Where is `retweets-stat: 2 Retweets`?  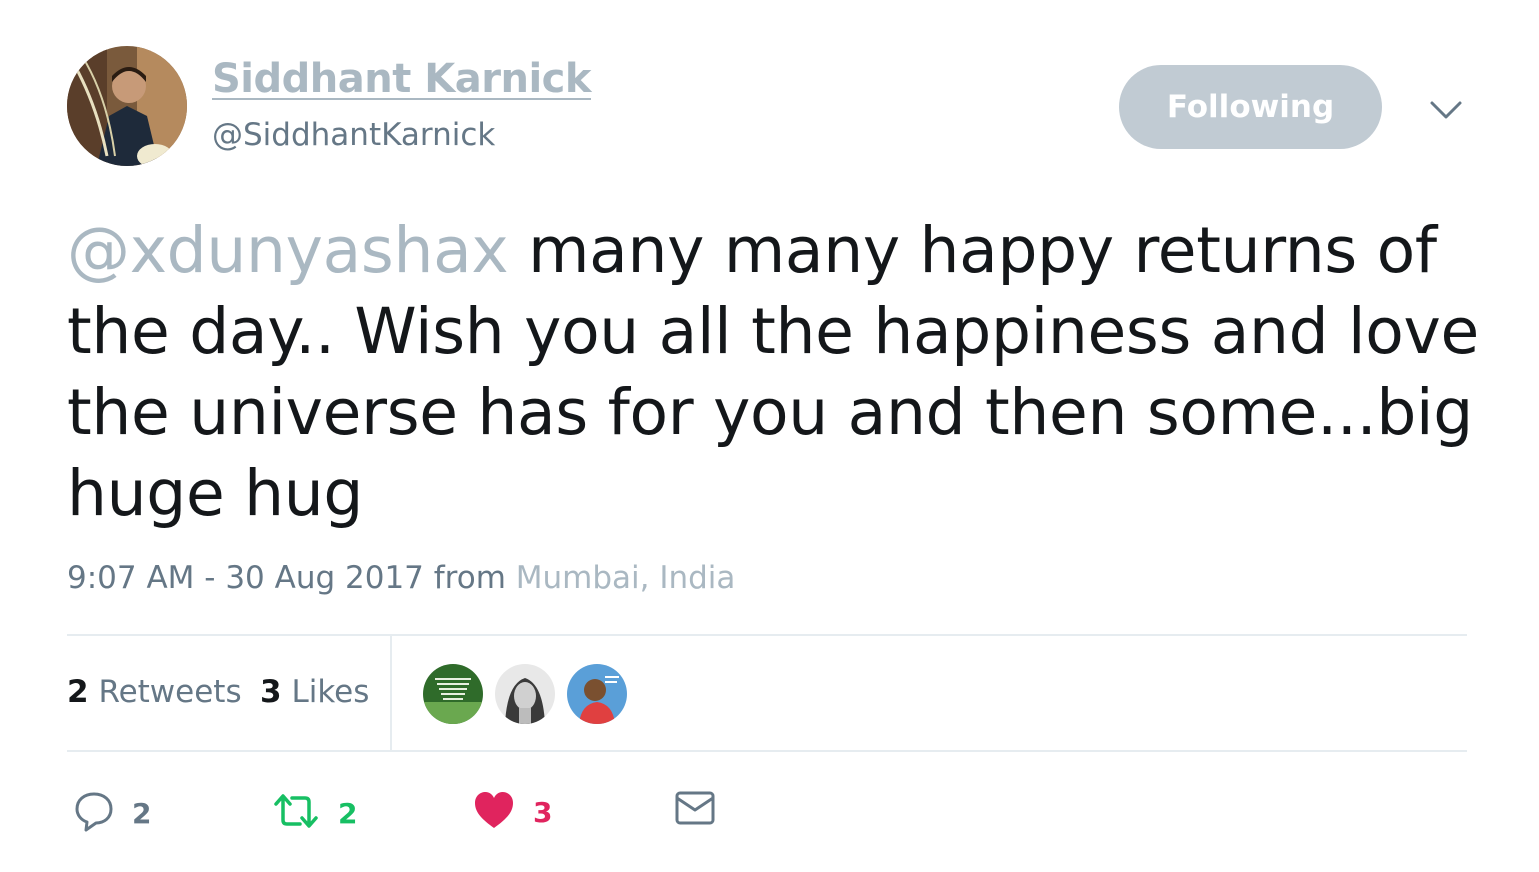
retweets-stat: 2 Retweets is located at coordinates (154, 692).